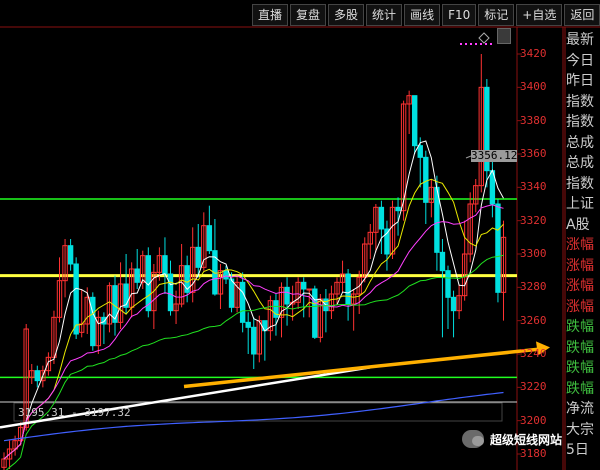 This screenshot has height=470, width=600. I want to click on price-tick-label: 3220, so click(533, 387).